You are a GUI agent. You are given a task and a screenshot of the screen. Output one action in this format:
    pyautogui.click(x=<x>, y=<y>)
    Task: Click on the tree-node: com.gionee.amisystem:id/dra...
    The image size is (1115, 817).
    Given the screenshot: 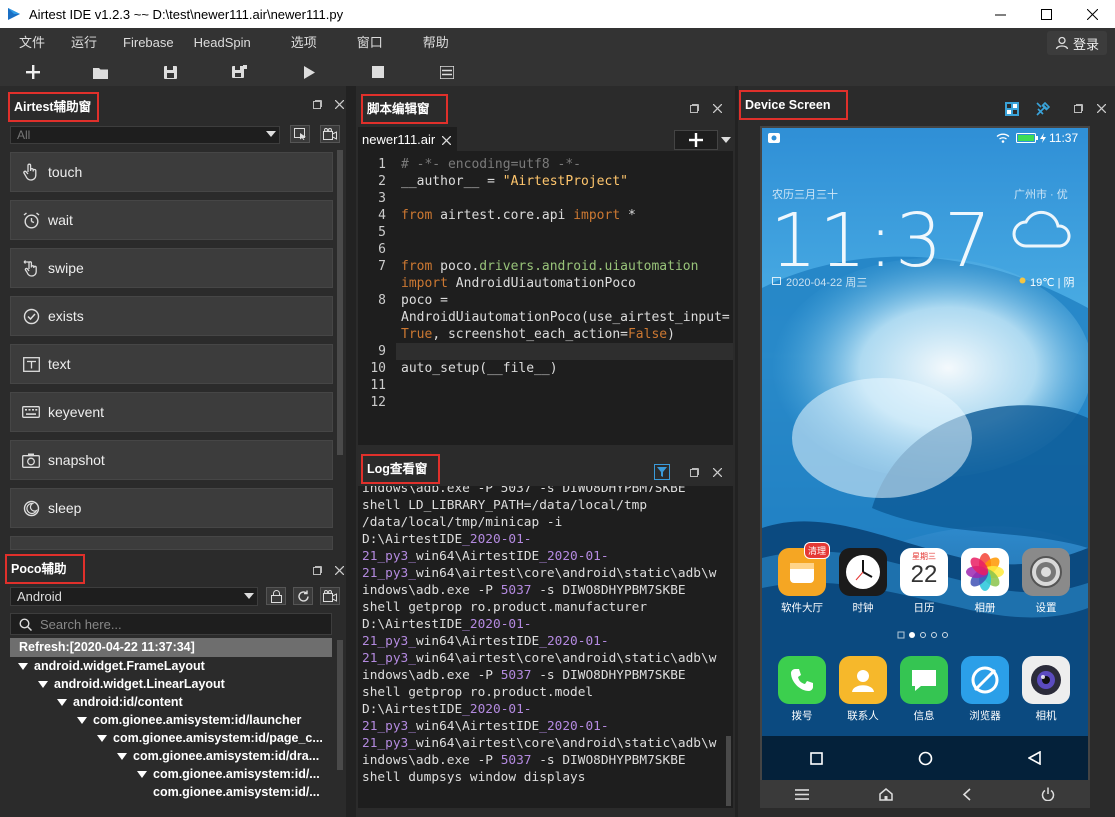 What is the action you would take?
    pyautogui.click(x=218, y=756)
    